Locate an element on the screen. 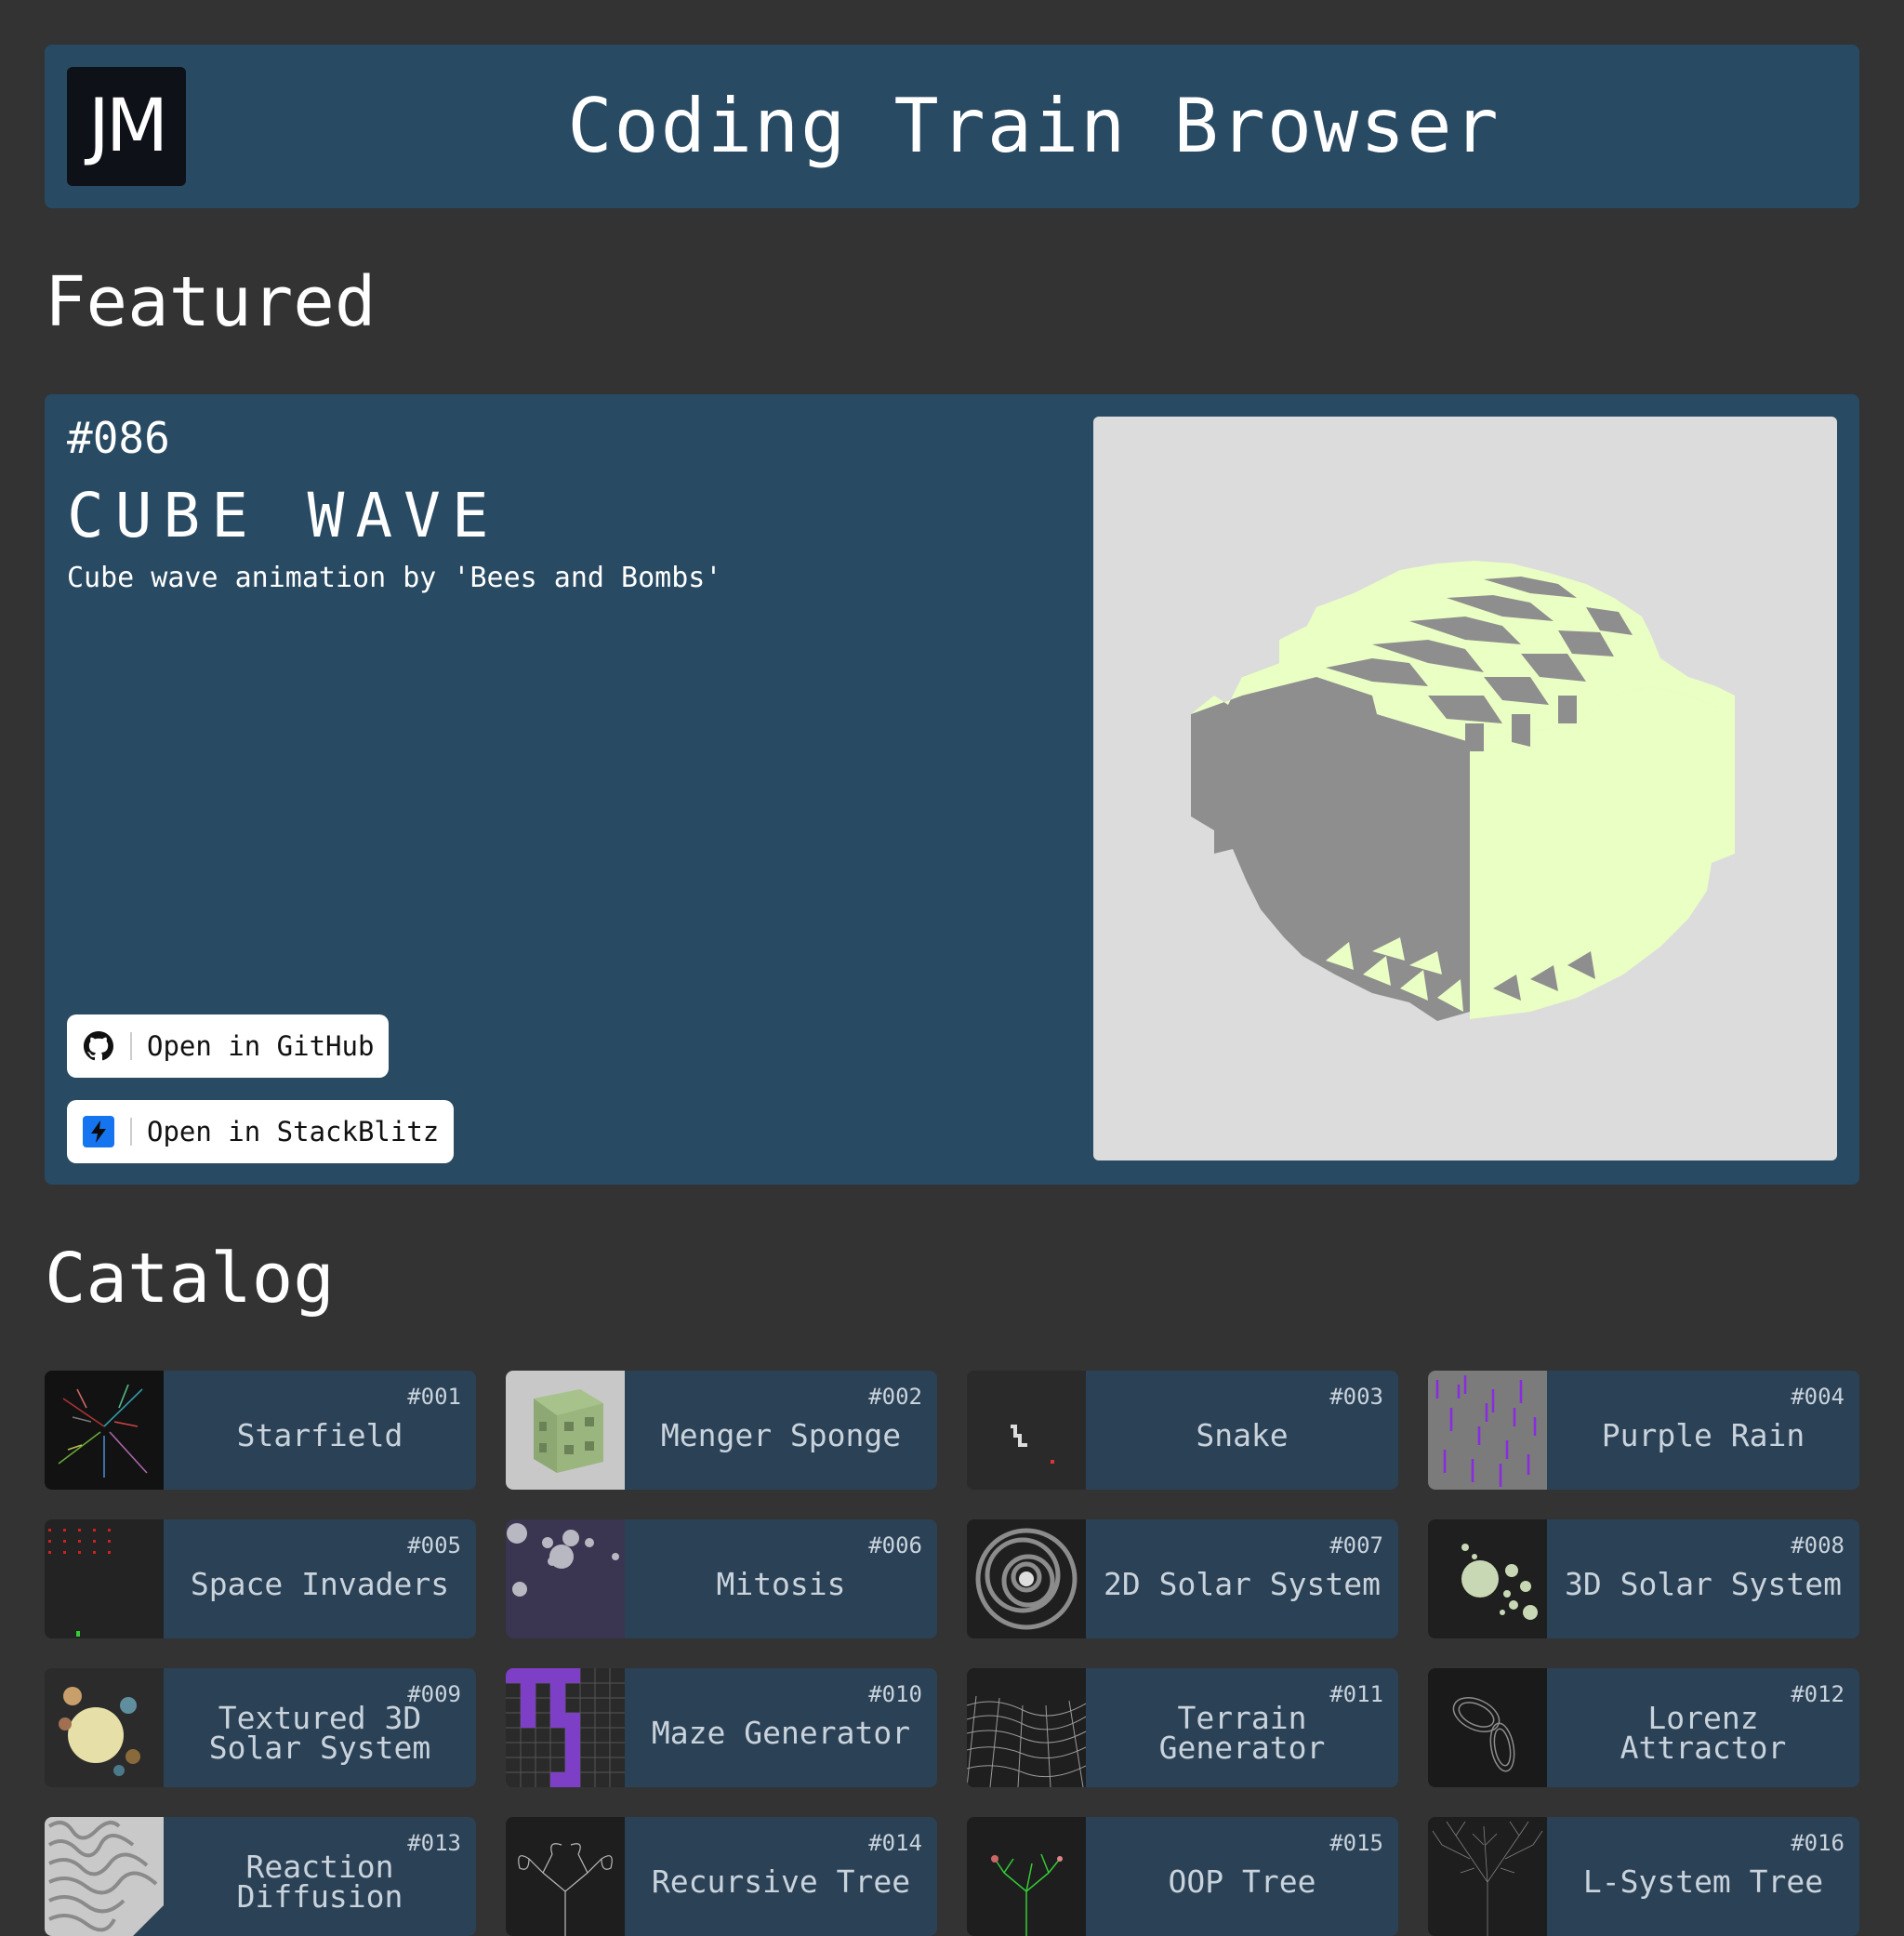 This screenshot has width=1904, height=1936. tile-name: Space Invaders is located at coordinates (320, 1584).